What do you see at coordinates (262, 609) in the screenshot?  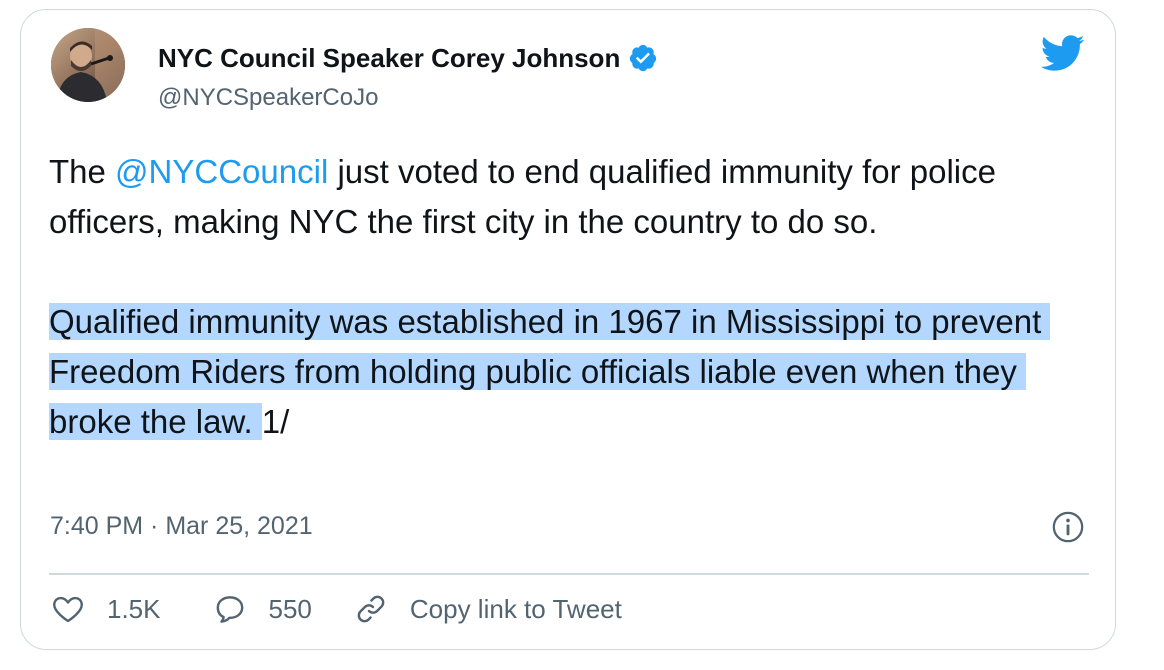 I see `reply-button: 550` at bounding box center [262, 609].